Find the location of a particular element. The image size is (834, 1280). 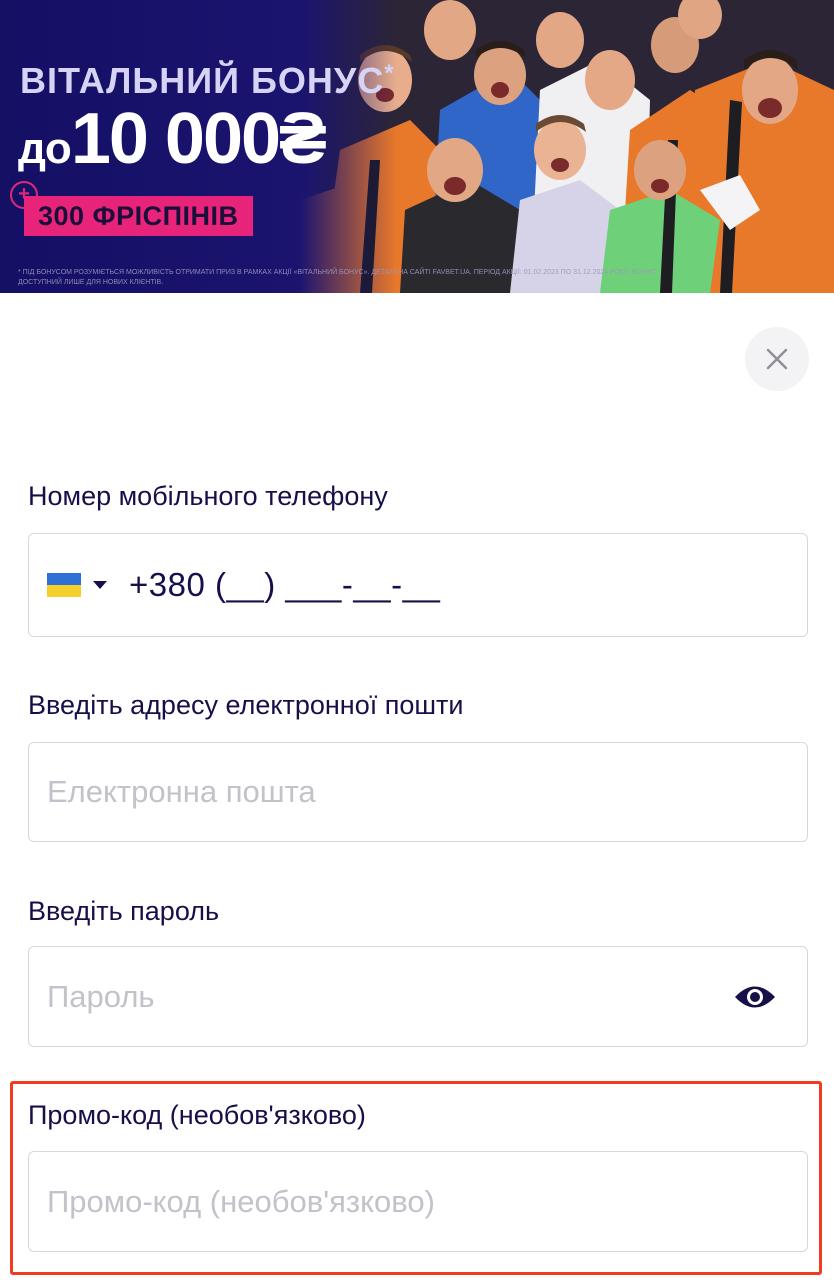

ukraine-flag-icon is located at coordinates (64, 585).